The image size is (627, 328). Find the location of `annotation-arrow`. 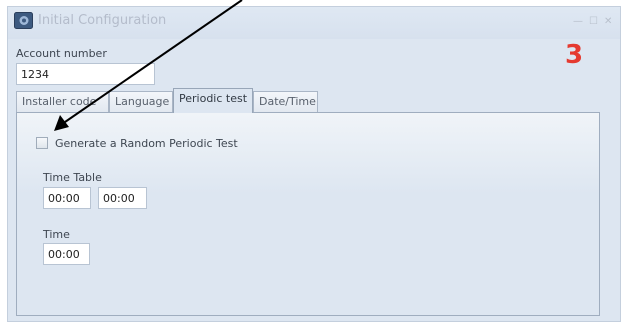

annotation-arrow is located at coordinates (148, 65).